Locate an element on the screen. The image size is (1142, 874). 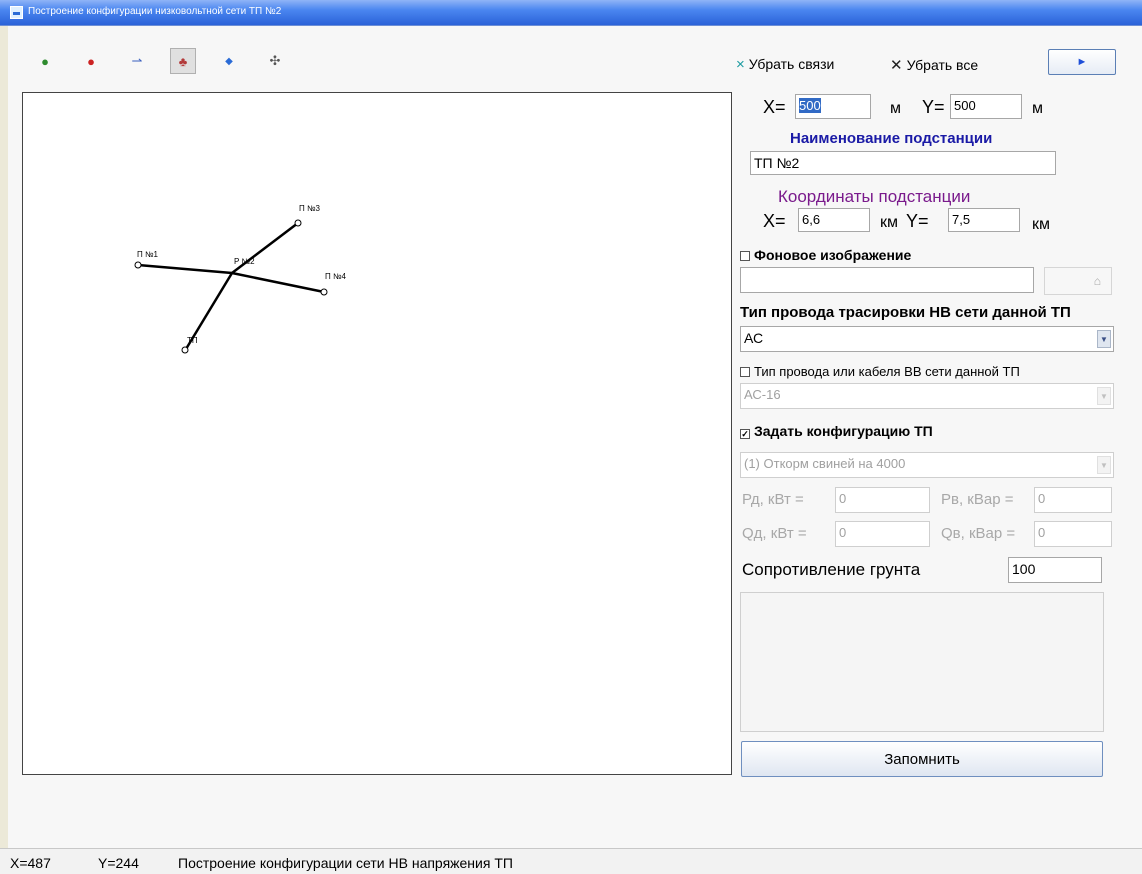
y-label: Y= is located at coordinates (933, 107).